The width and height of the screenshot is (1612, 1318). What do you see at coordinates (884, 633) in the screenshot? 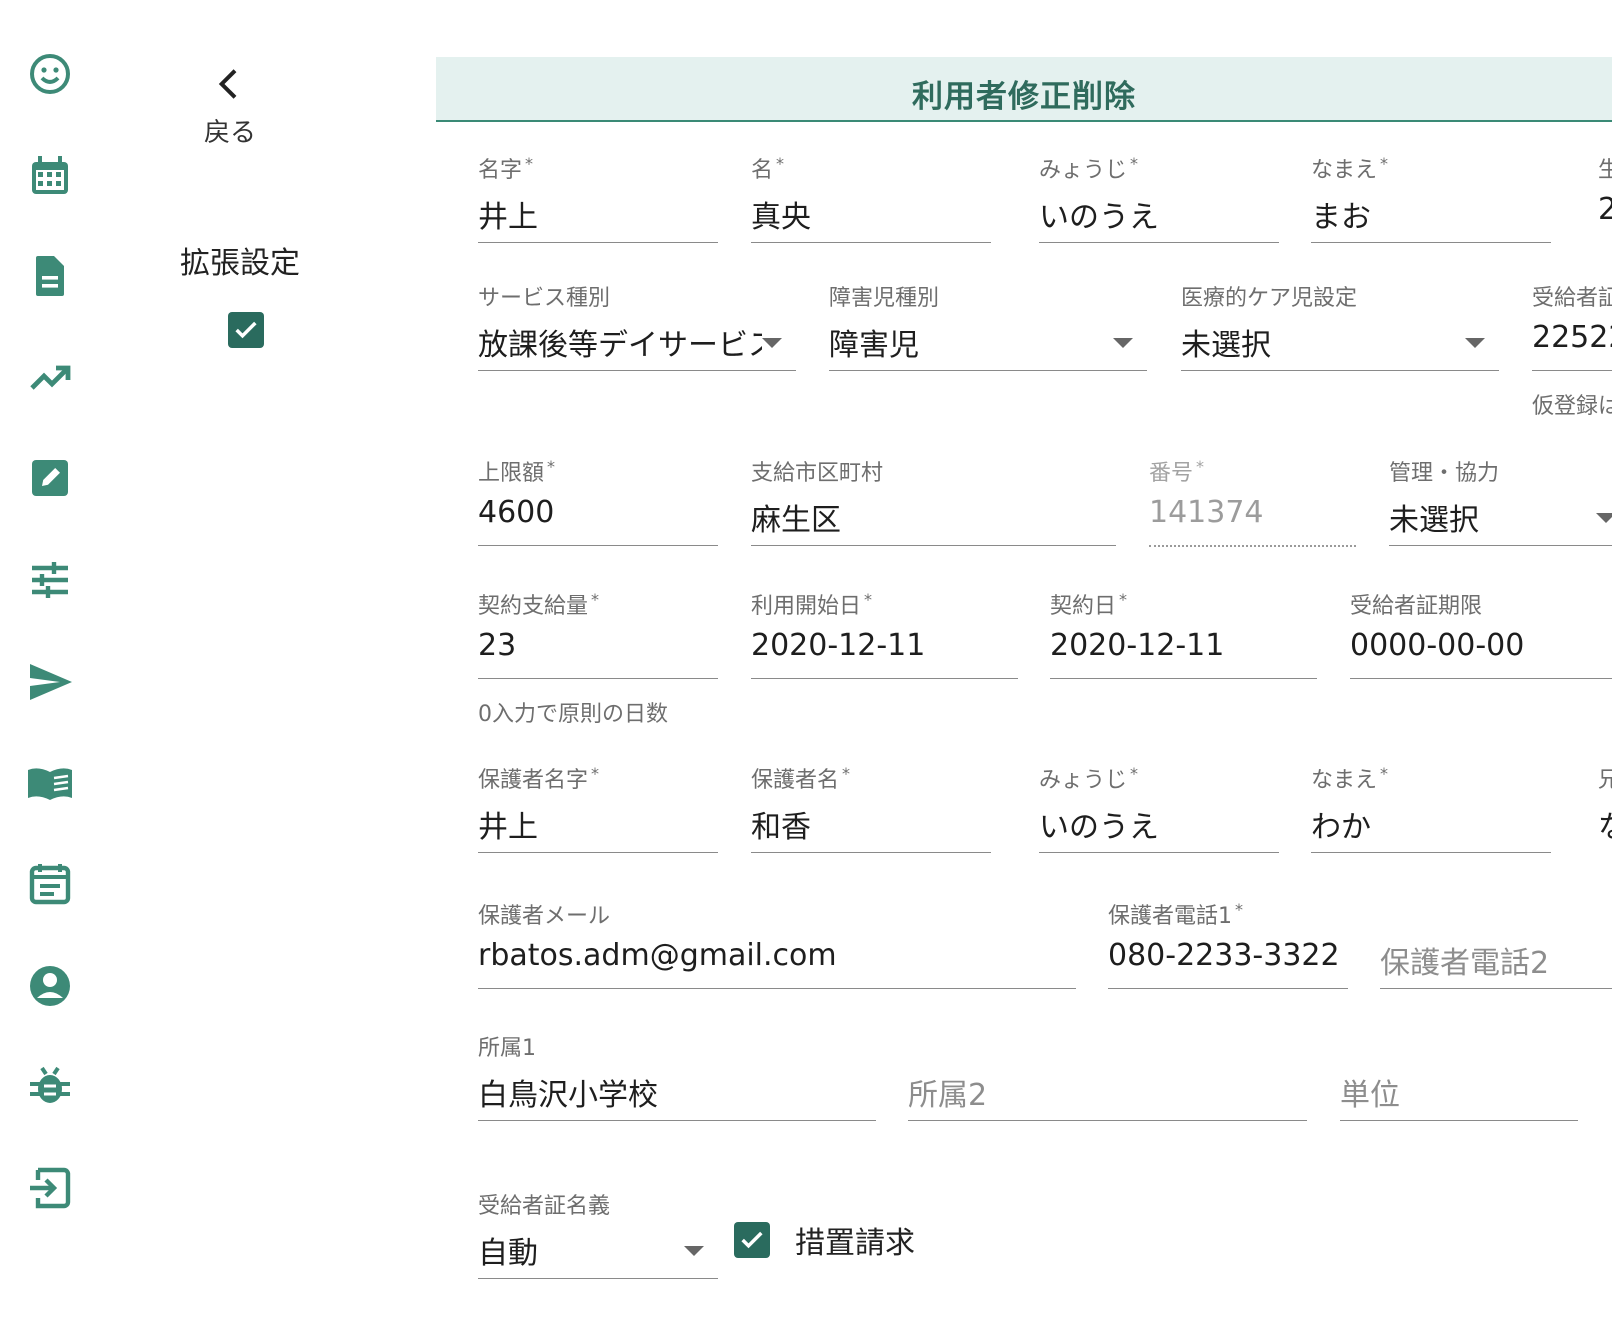
I see `start-date-field: 利用開始日 * 2020-12-11` at bounding box center [884, 633].